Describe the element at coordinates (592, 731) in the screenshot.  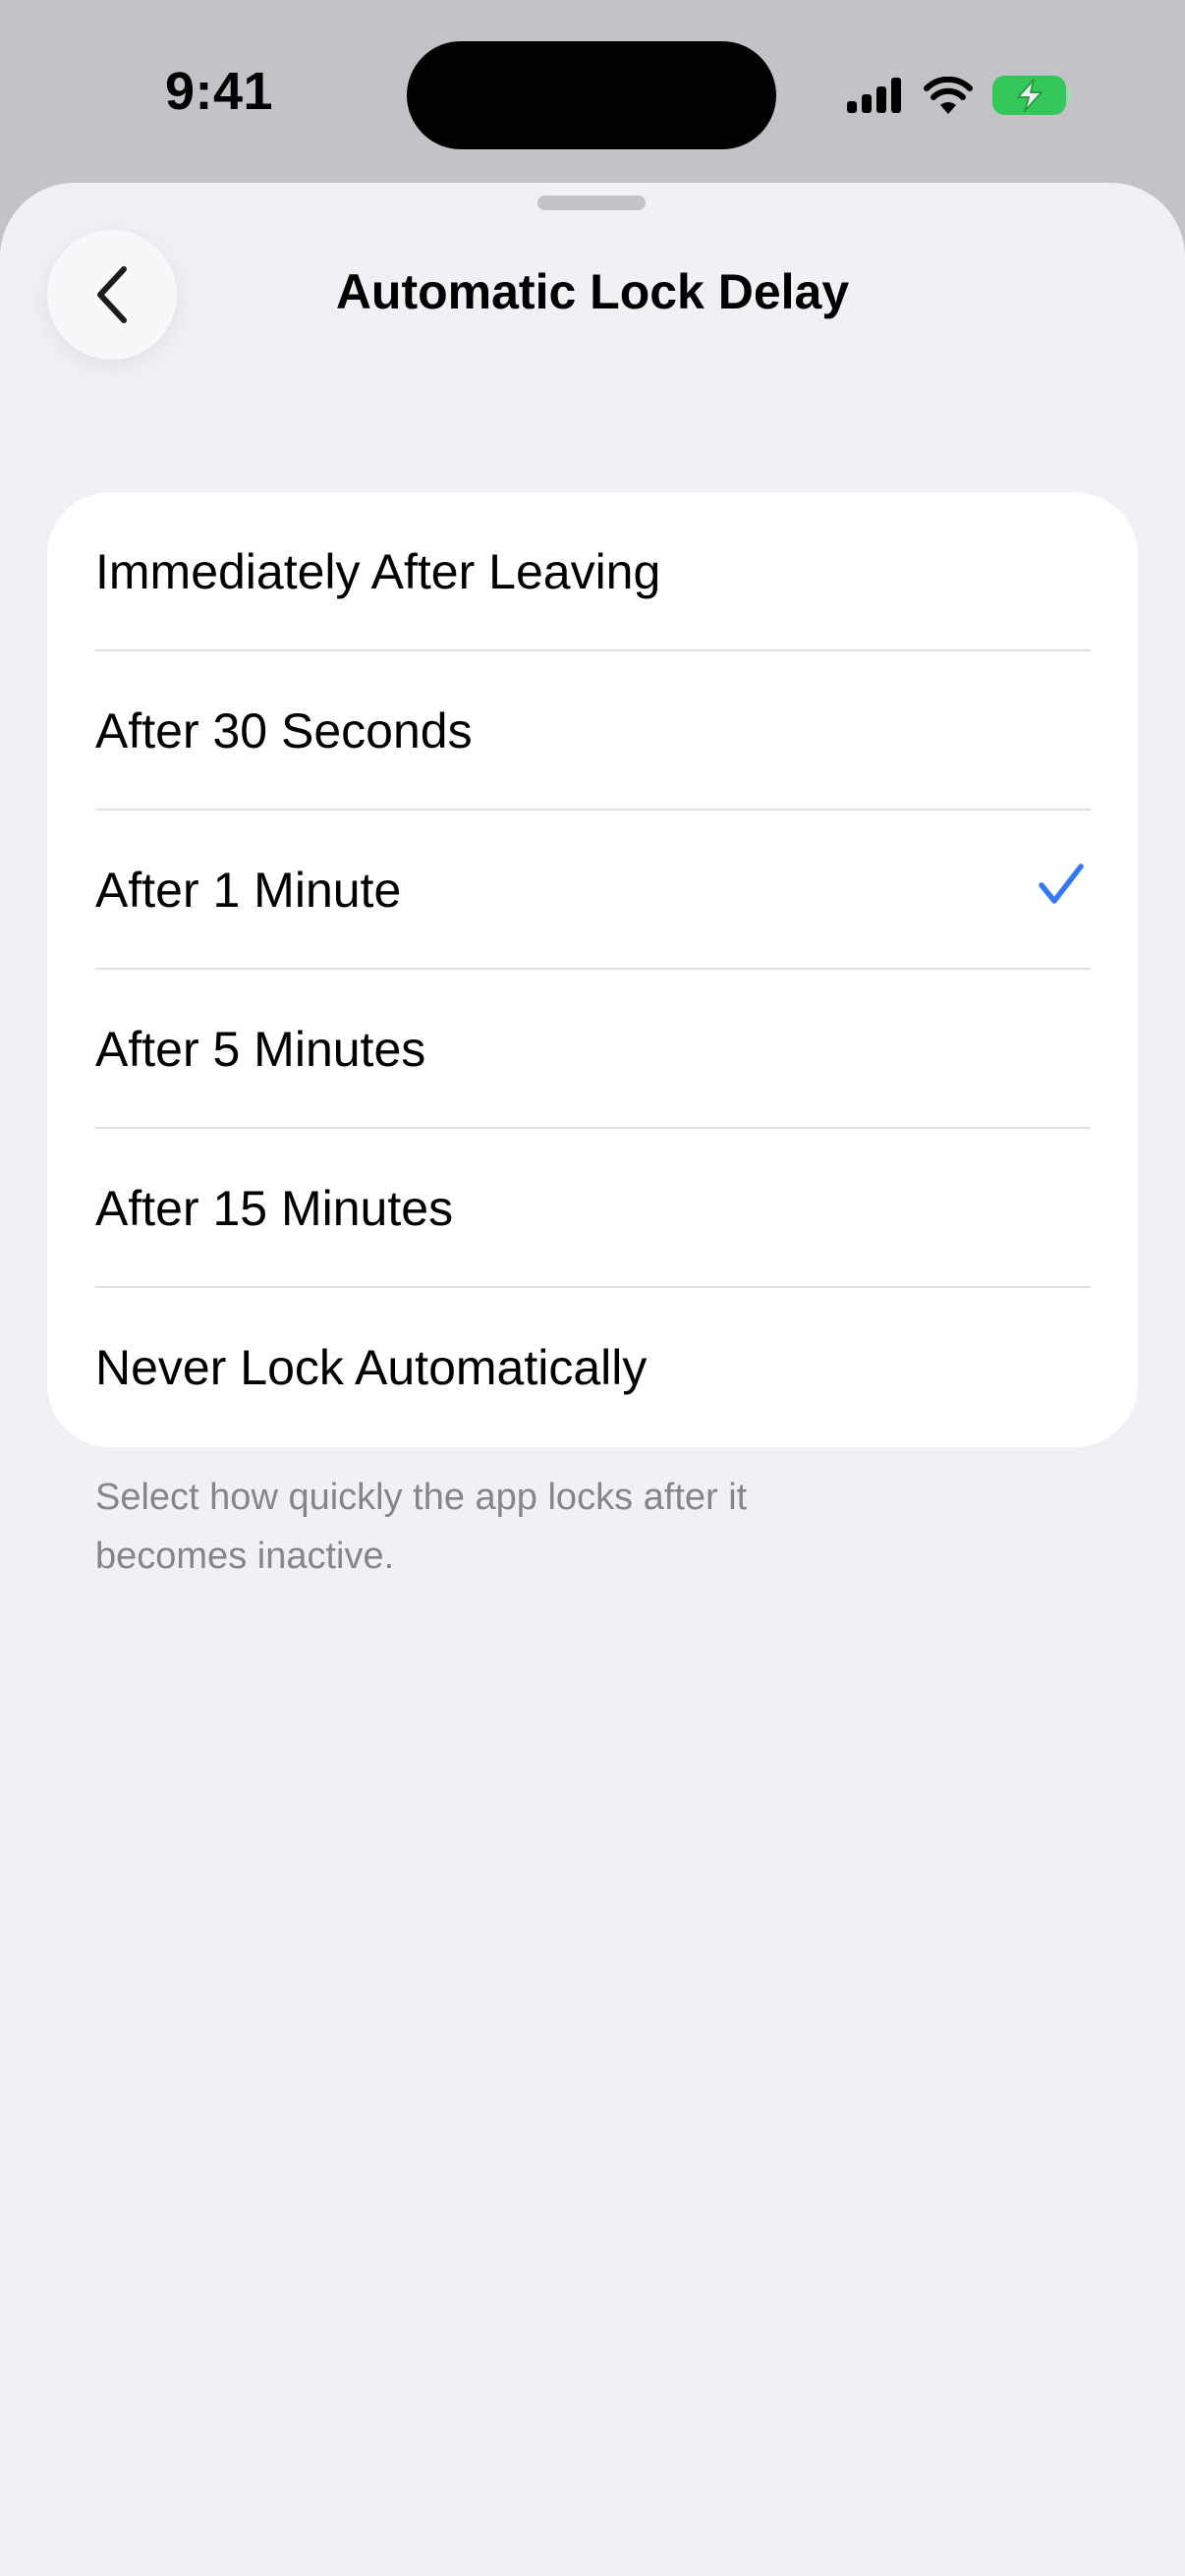
I see `option-30-seconds: After 30 Seconds` at that location.